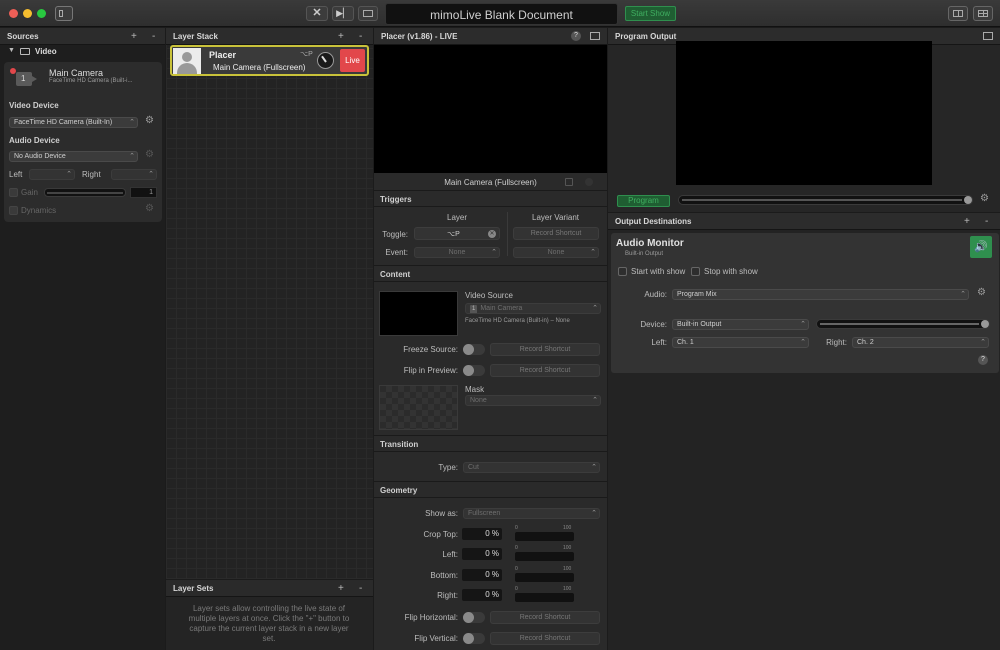 This screenshot has height=650, width=1000. I want to click on freeze-source-toggle, so click(474, 349).